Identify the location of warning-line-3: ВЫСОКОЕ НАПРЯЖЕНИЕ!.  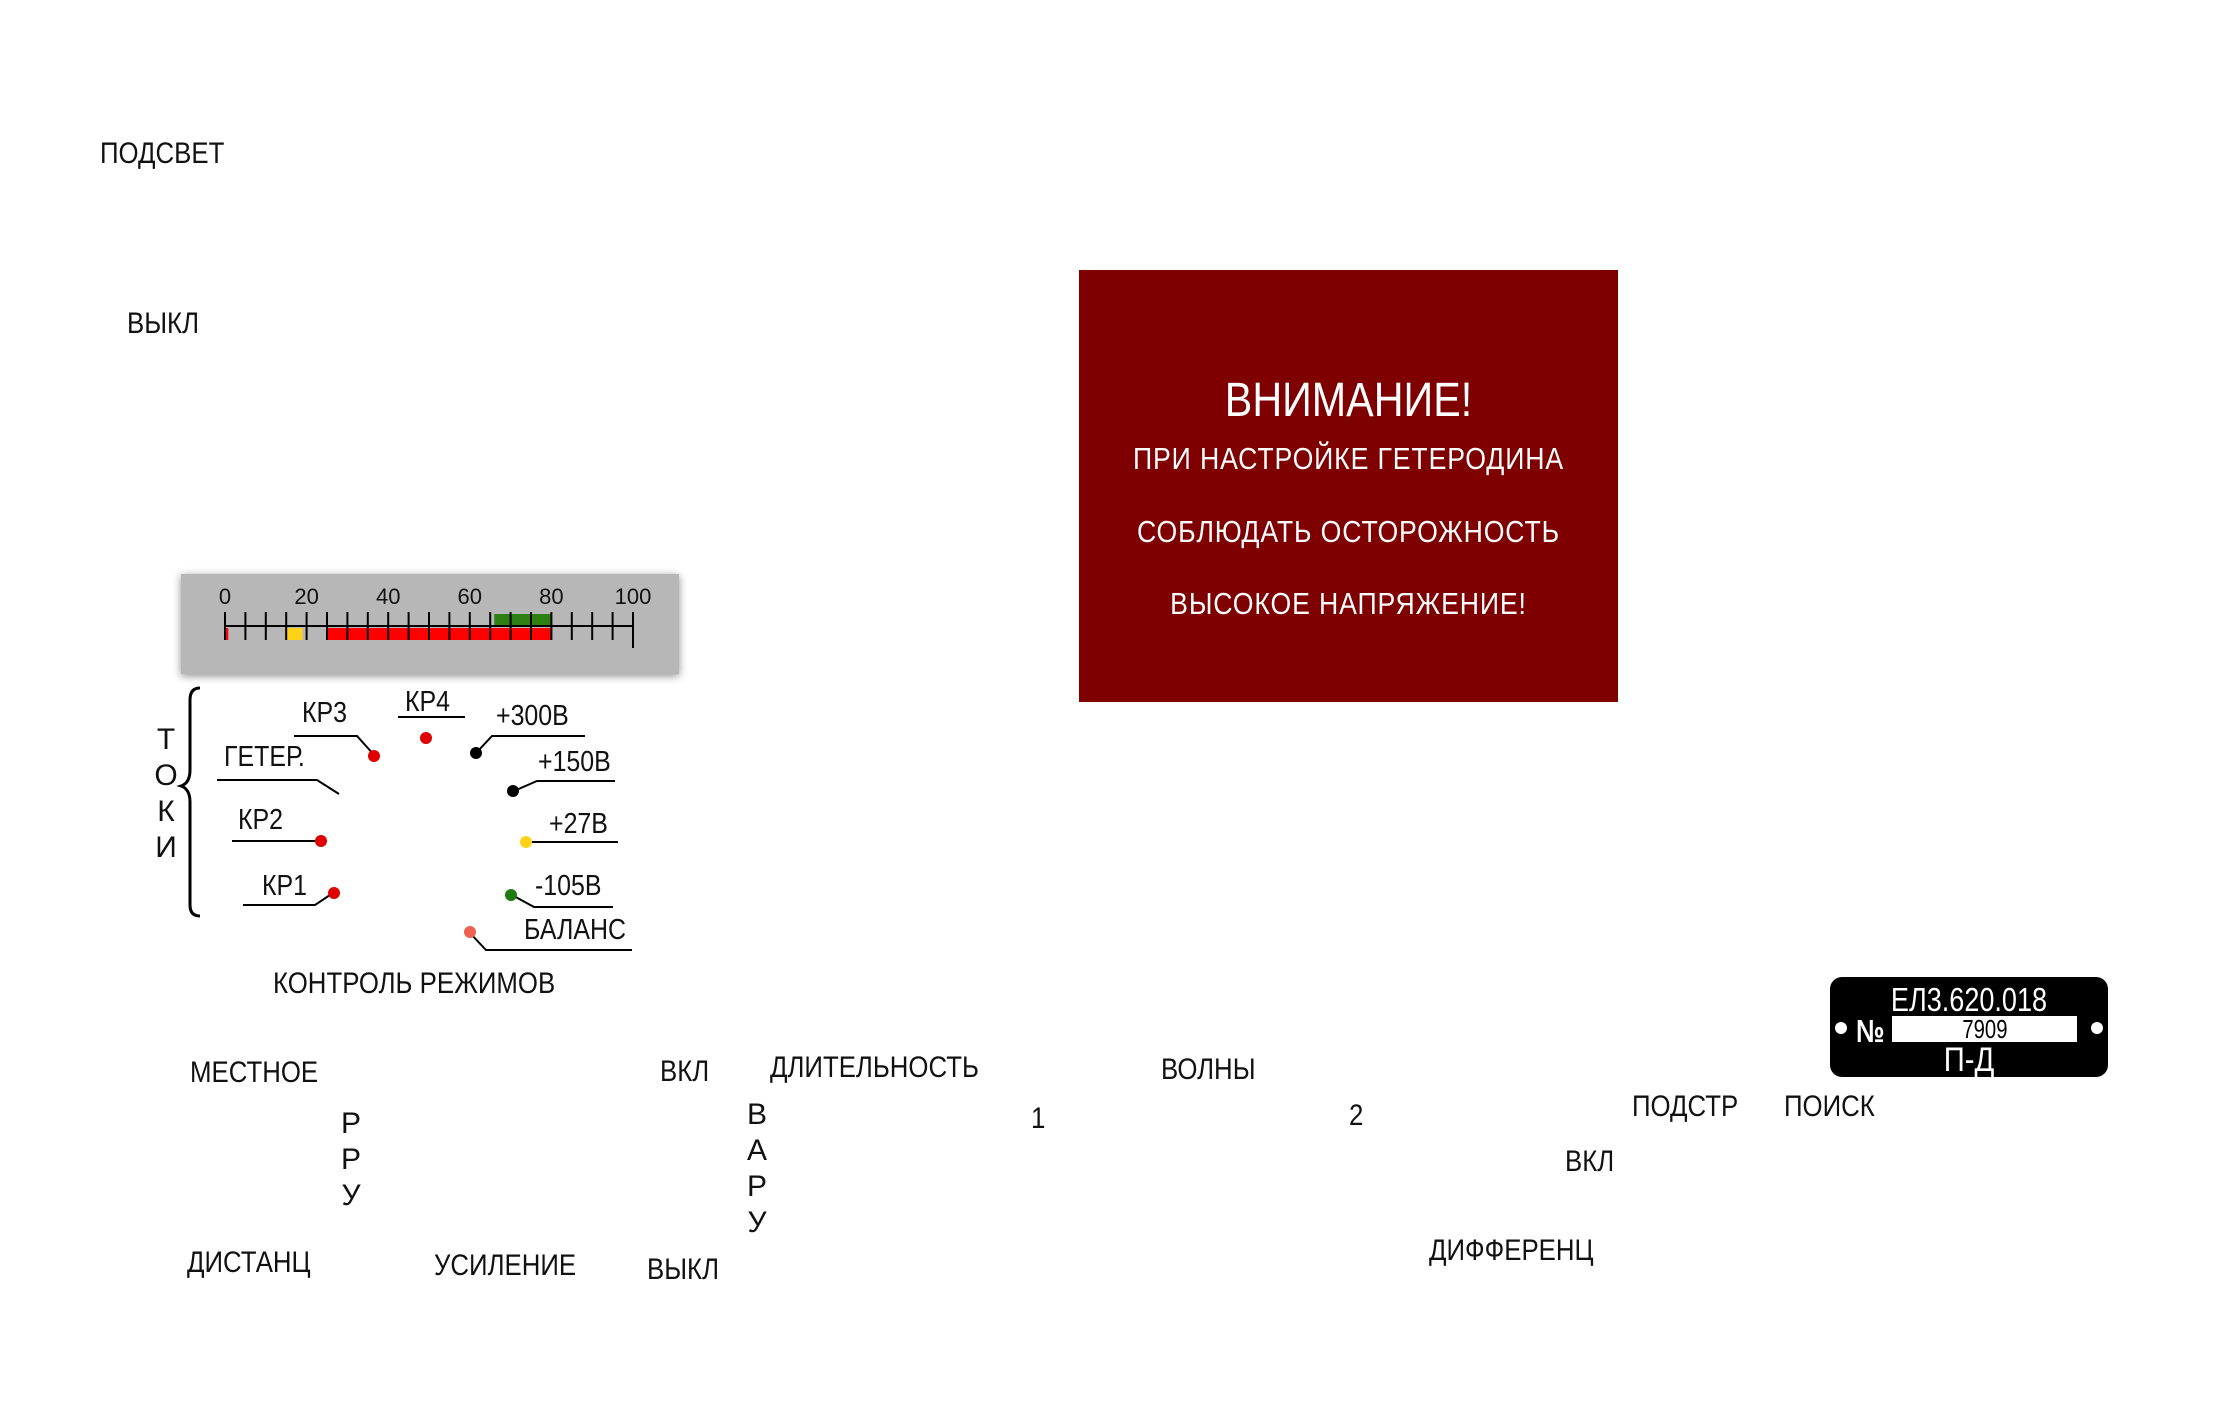
(1348, 603).